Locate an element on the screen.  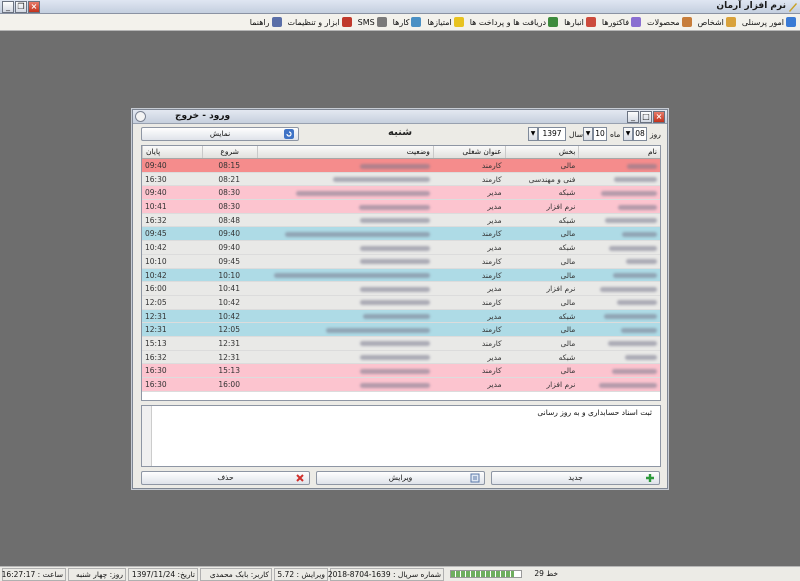
col-job-title: عنوان شغلی is located at coordinates (468, 152).